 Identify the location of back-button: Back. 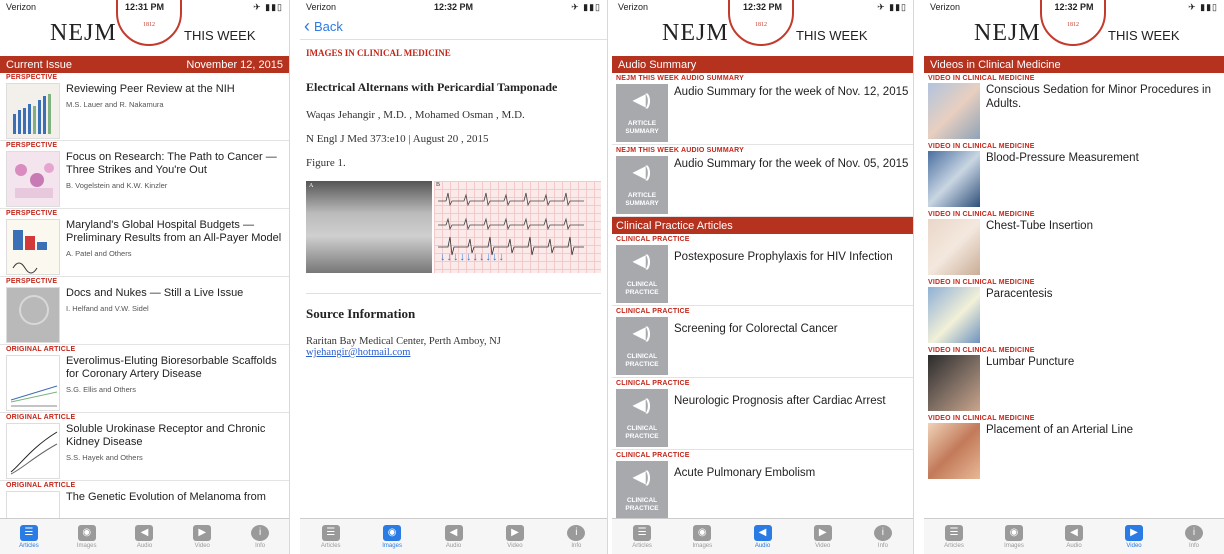
(328, 26).